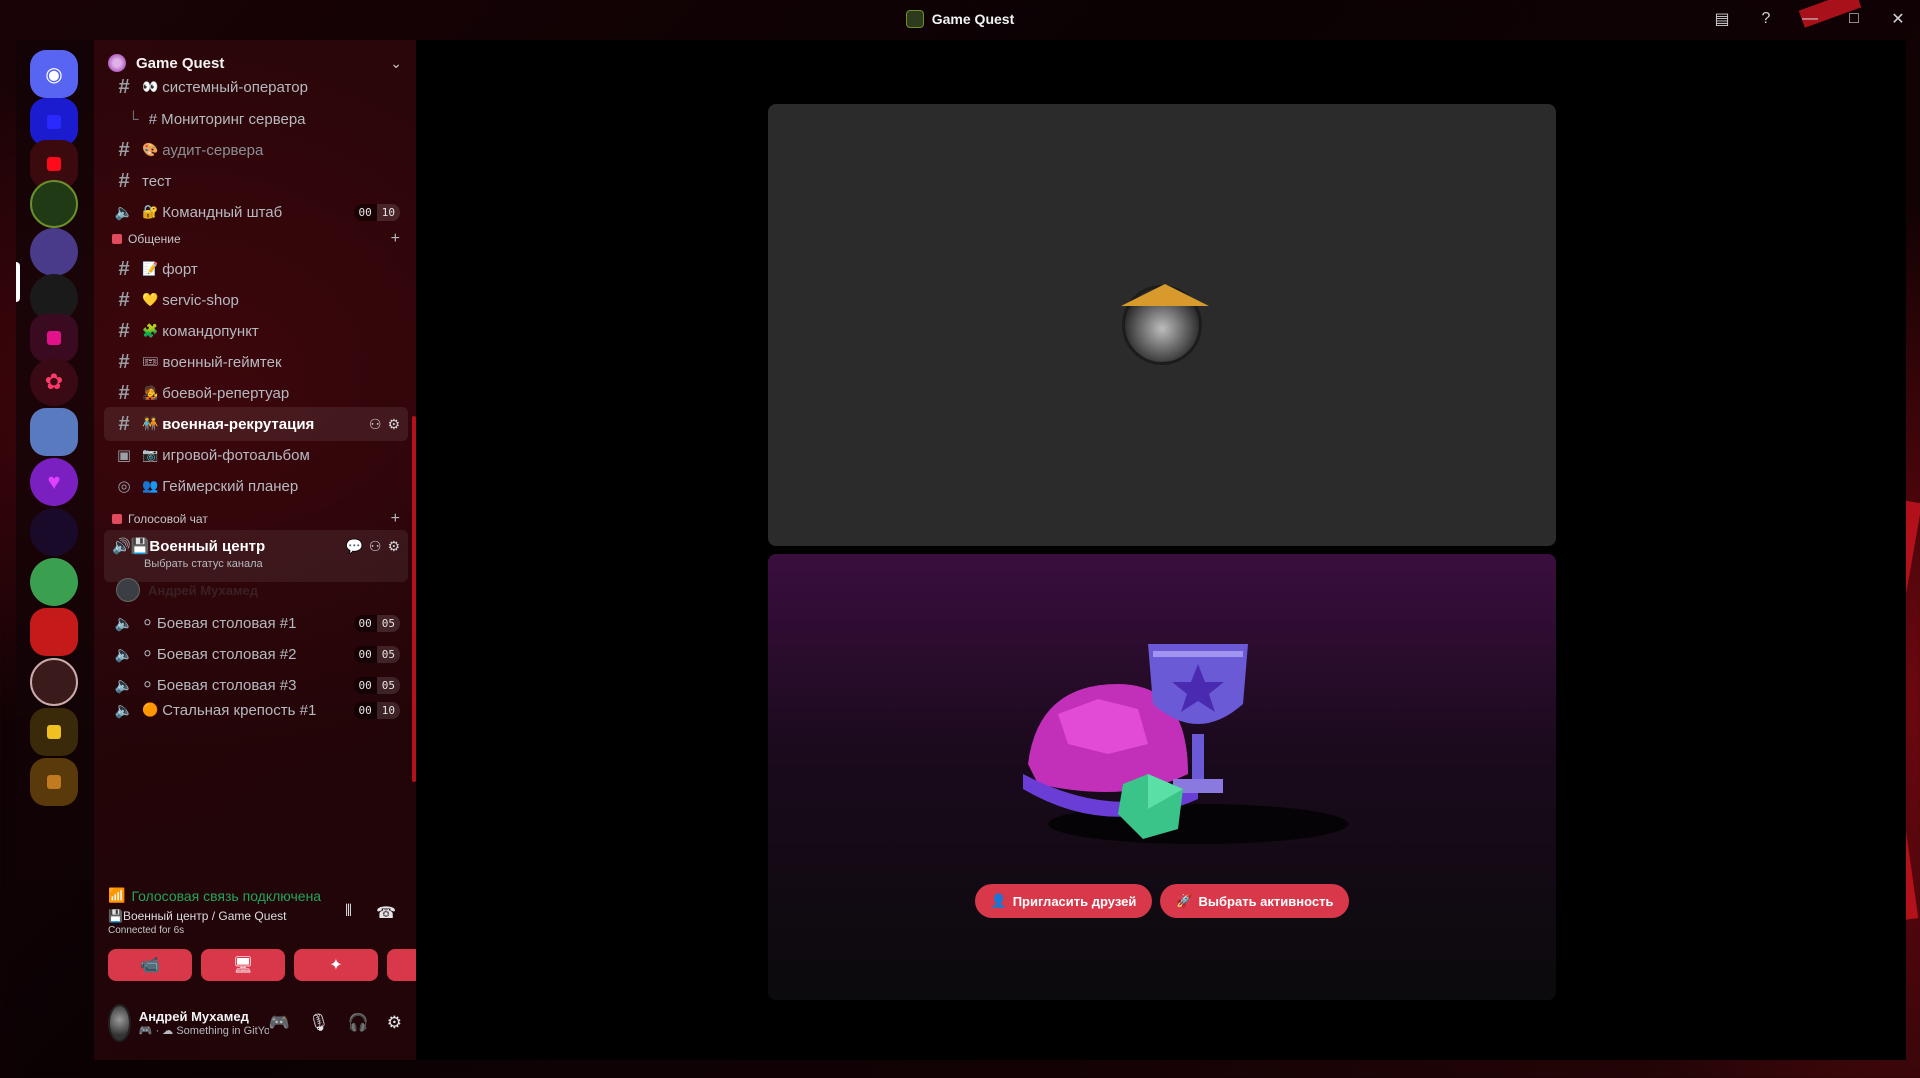 This screenshot has width=1920, height=1078. What do you see at coordinates (18, 282) in the screenshot?
I see `selected-server-indicator` at bounding box center [18, 282].